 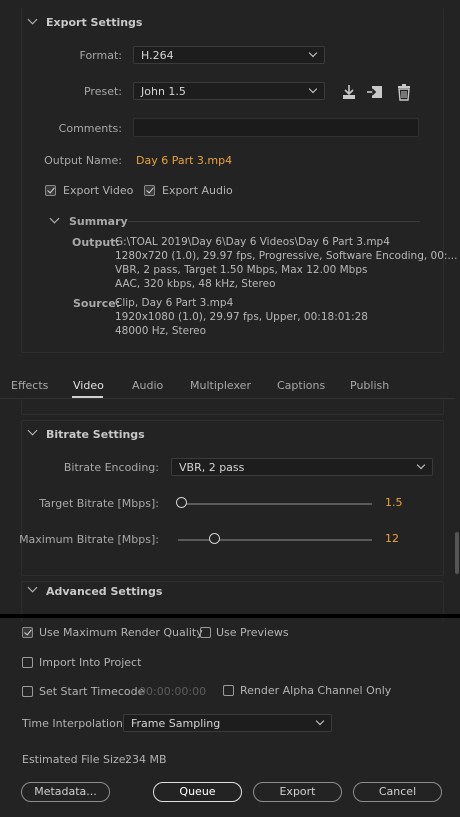 I want to click on export-audio-label: Export Audio, so click(x=197, y=190).